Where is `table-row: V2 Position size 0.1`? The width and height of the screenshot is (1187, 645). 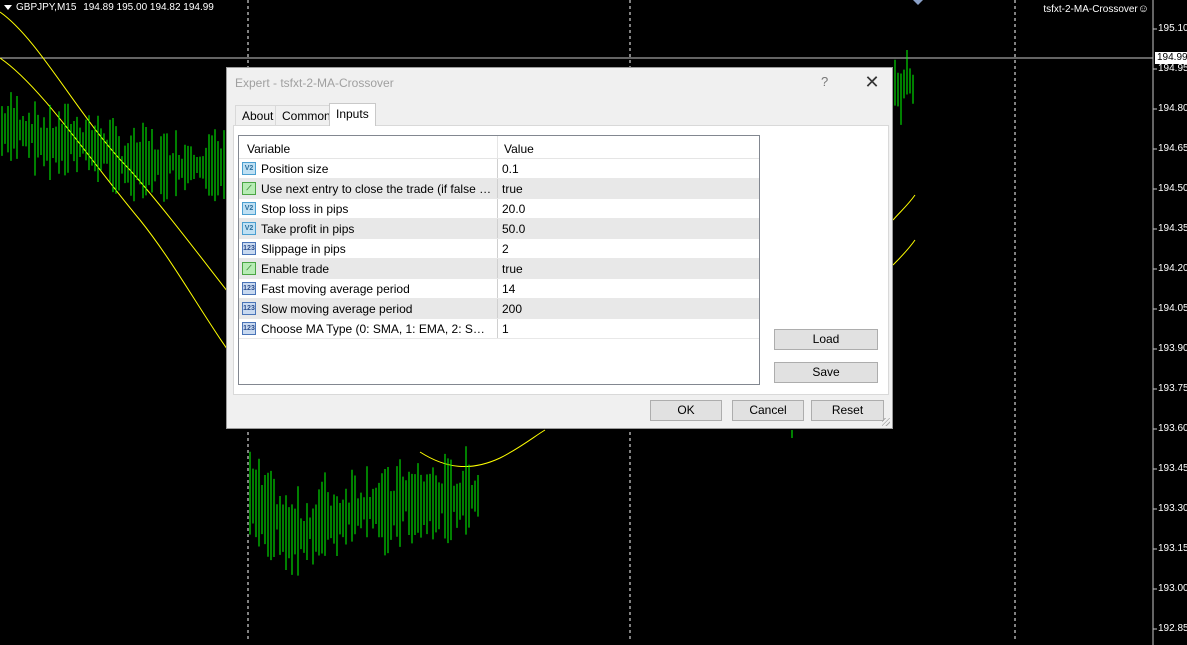 table-row: V2 Position size 0.1 is located at coordinates (499, 169).